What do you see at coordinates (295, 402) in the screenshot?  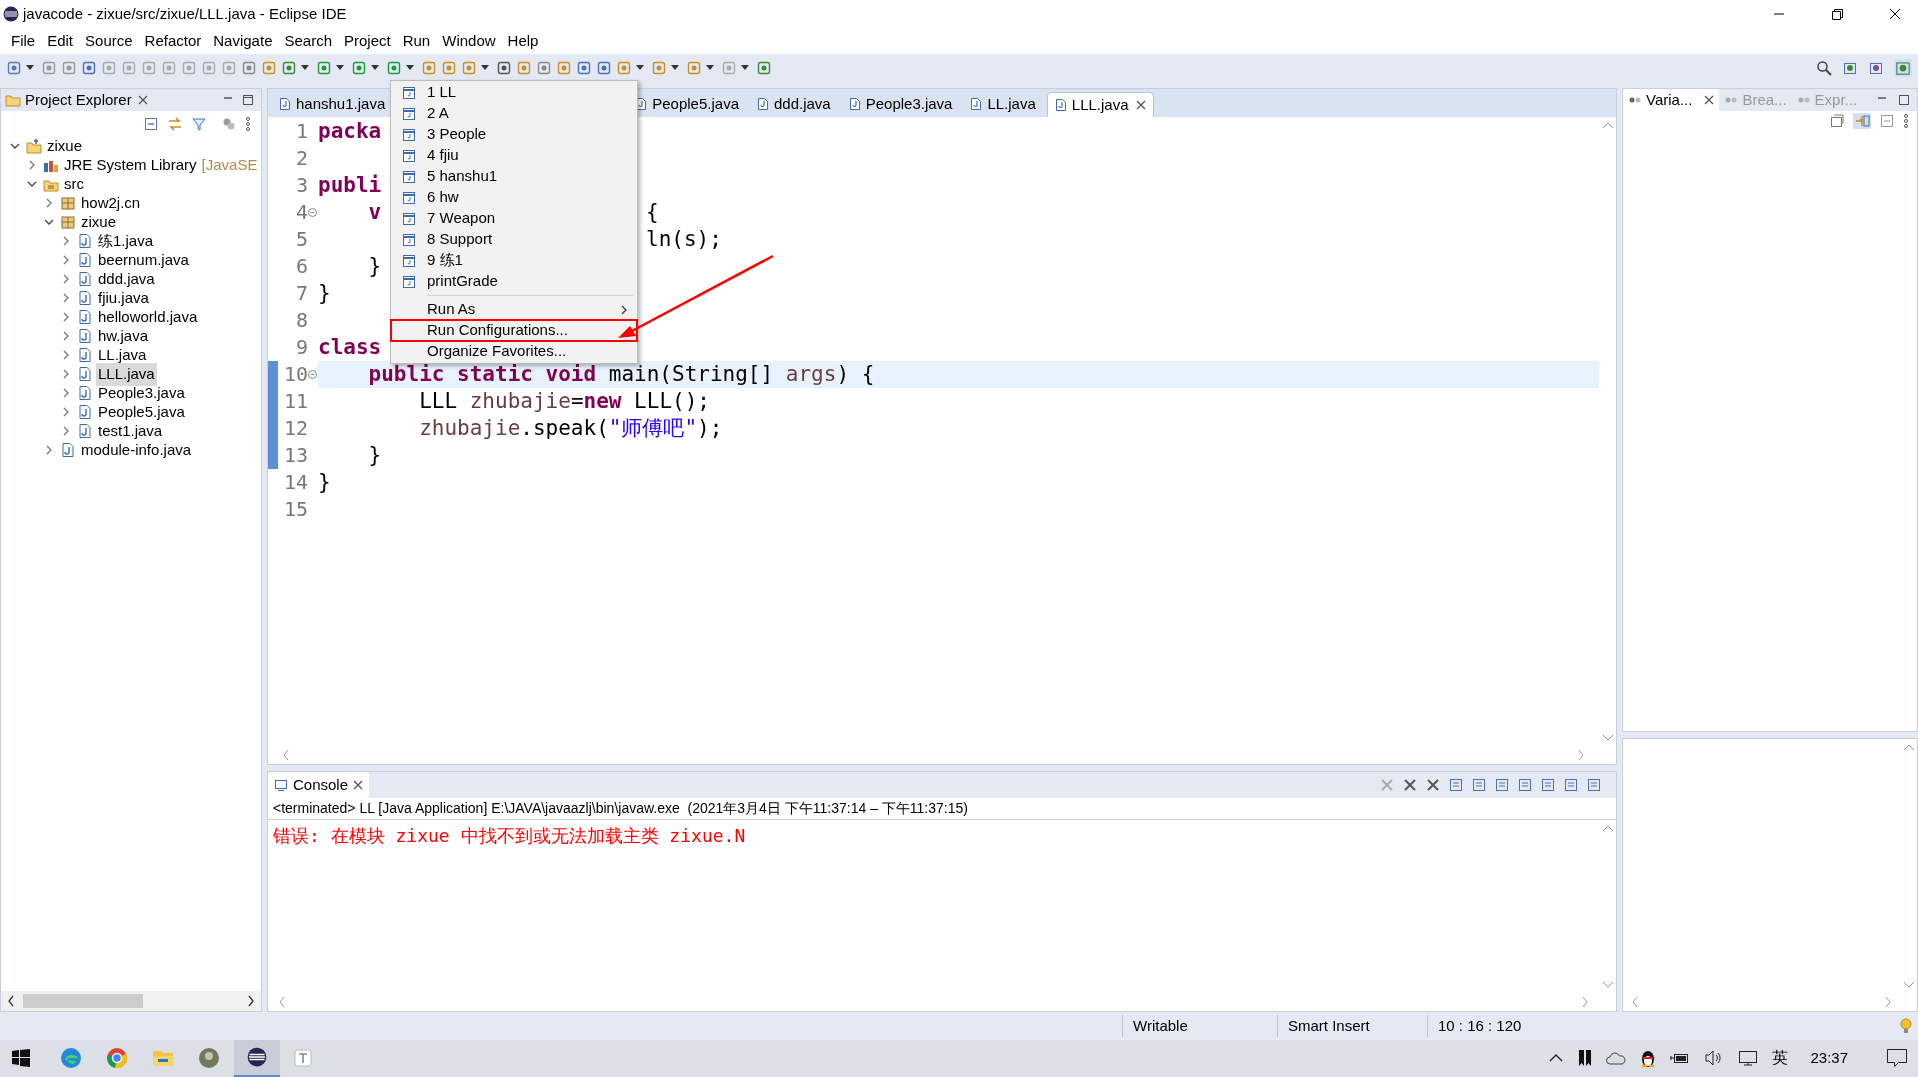 I see `line-number: 11` at bounding box center [295, 402].